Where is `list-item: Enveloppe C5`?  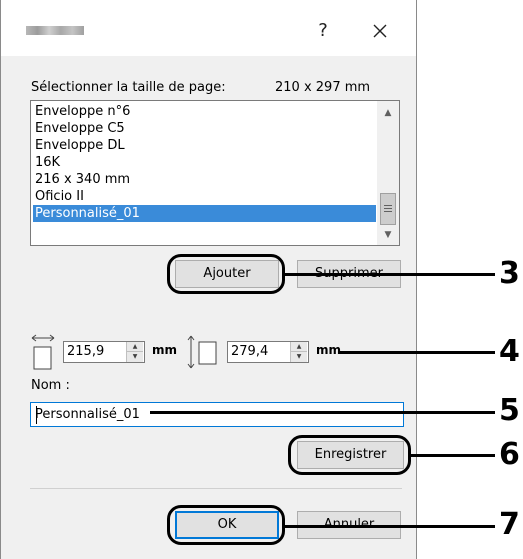 list-item: Enveloppe C5 is located at coordinates (204, 128).